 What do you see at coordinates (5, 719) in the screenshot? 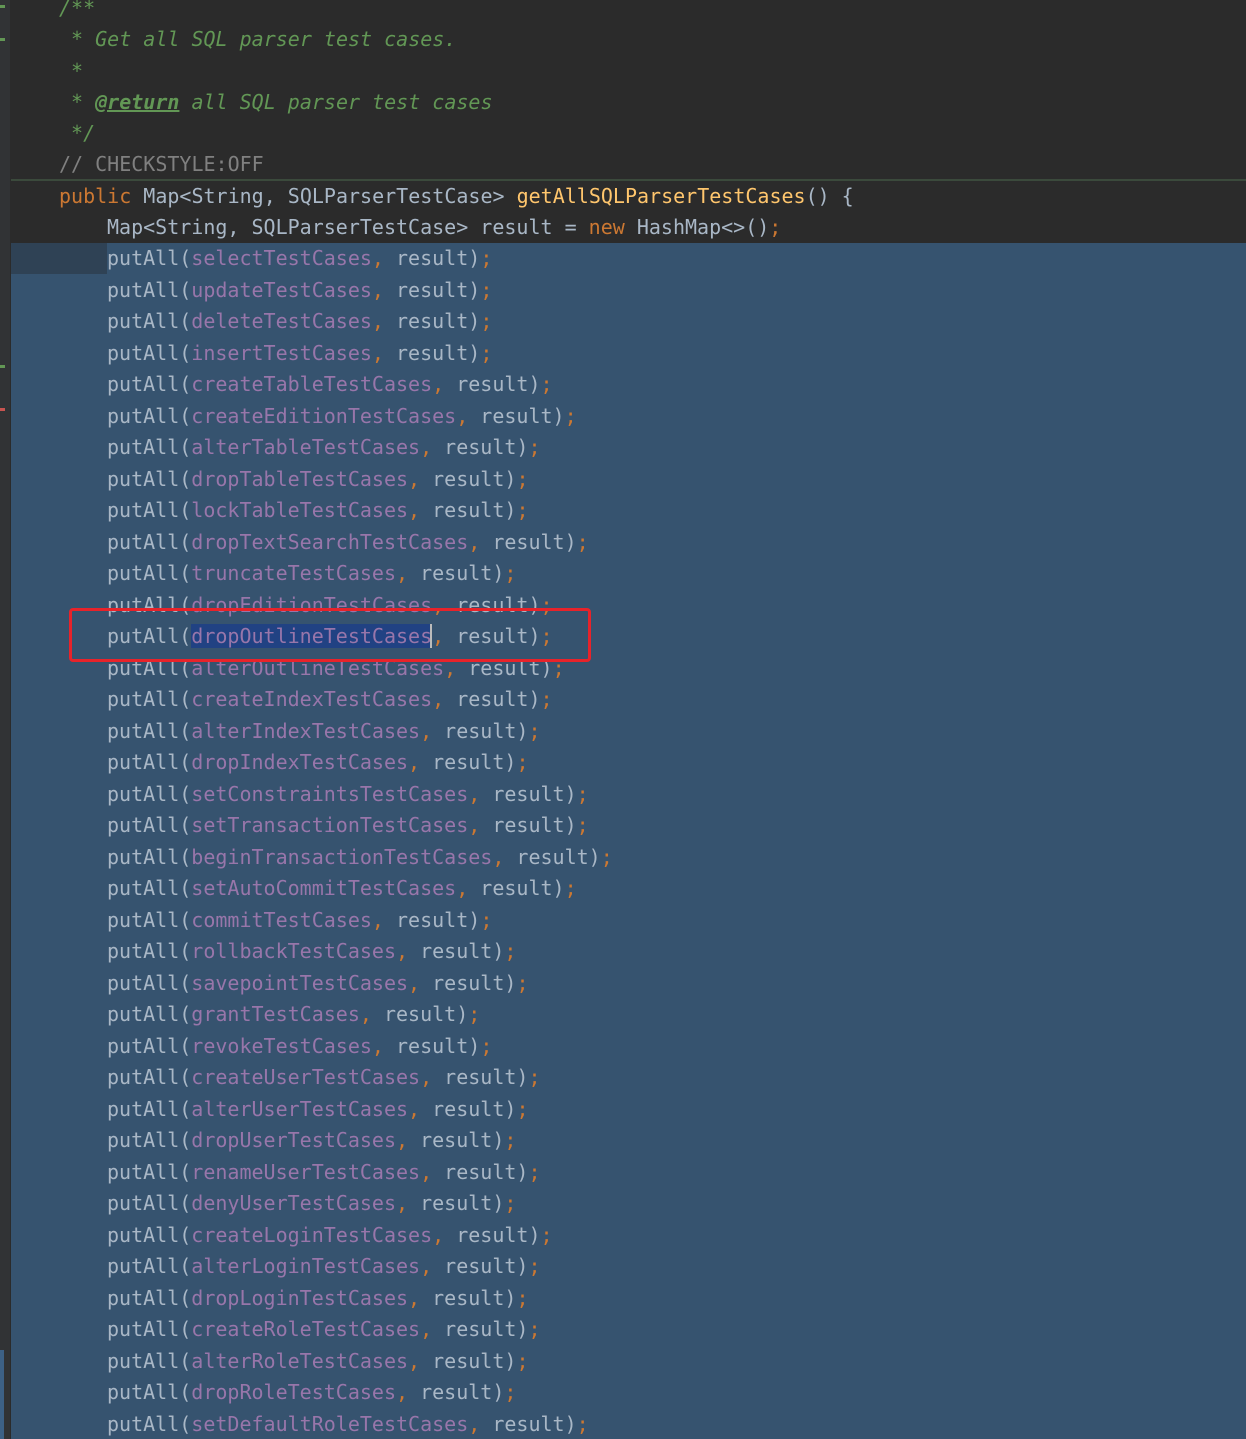
I see `editor-gutter` at bounding box center [5, 719].